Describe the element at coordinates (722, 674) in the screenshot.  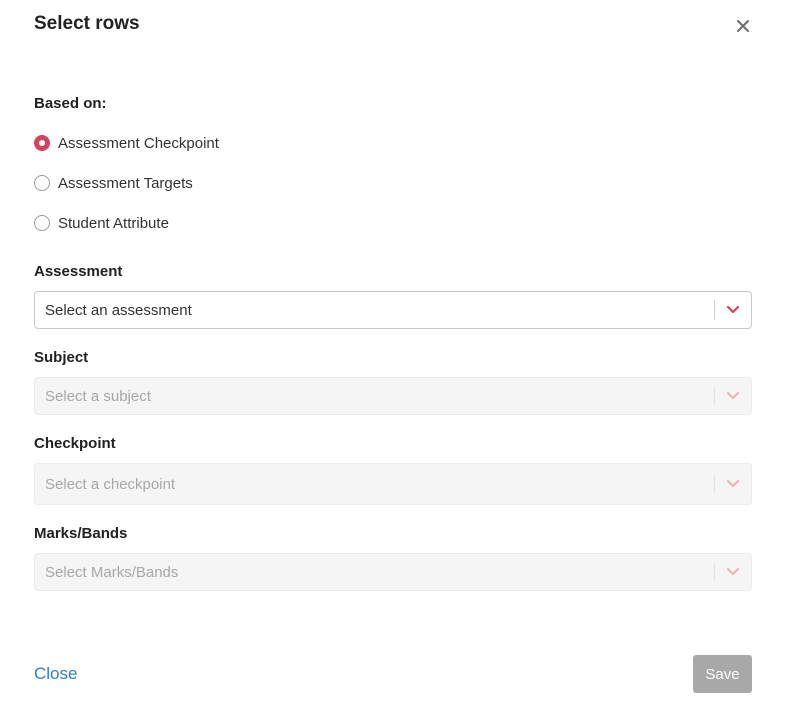
I see `save-button: Save` at that location.